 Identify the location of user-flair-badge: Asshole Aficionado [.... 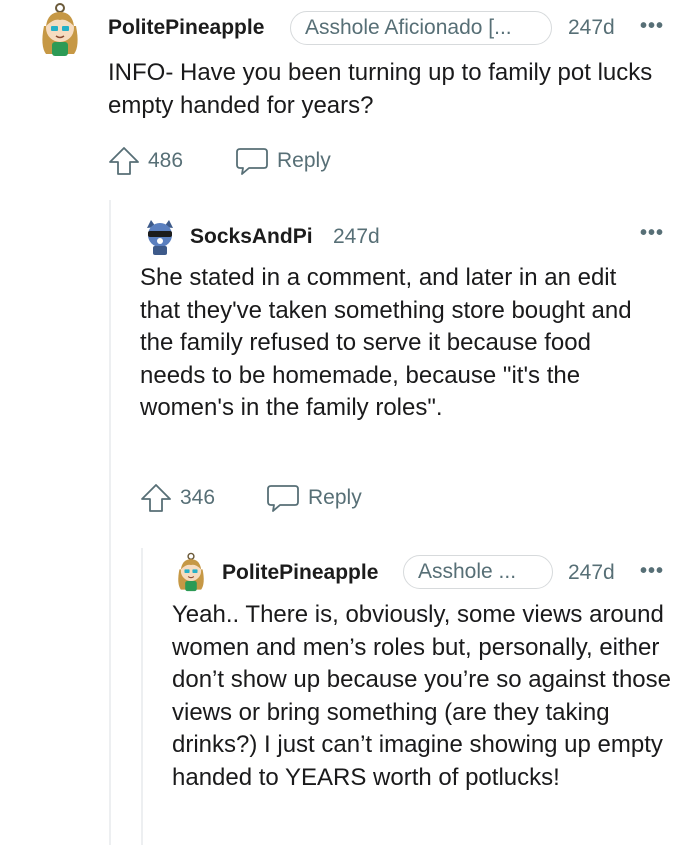
(421, 28).